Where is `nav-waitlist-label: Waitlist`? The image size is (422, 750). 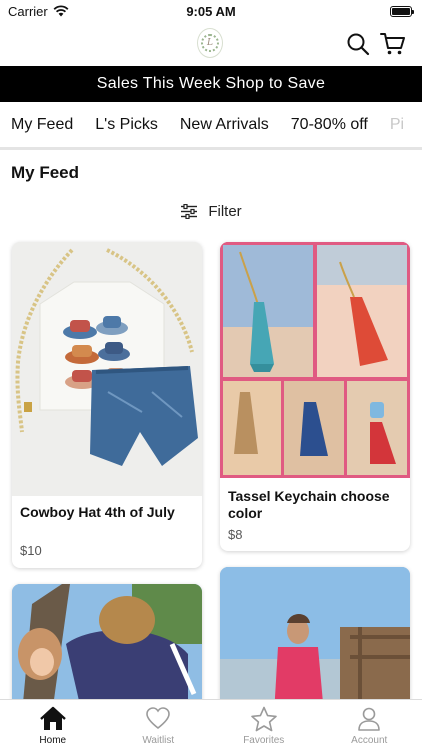
nav-waitlist-label: Waitlist is located at coordinates (158, 740).